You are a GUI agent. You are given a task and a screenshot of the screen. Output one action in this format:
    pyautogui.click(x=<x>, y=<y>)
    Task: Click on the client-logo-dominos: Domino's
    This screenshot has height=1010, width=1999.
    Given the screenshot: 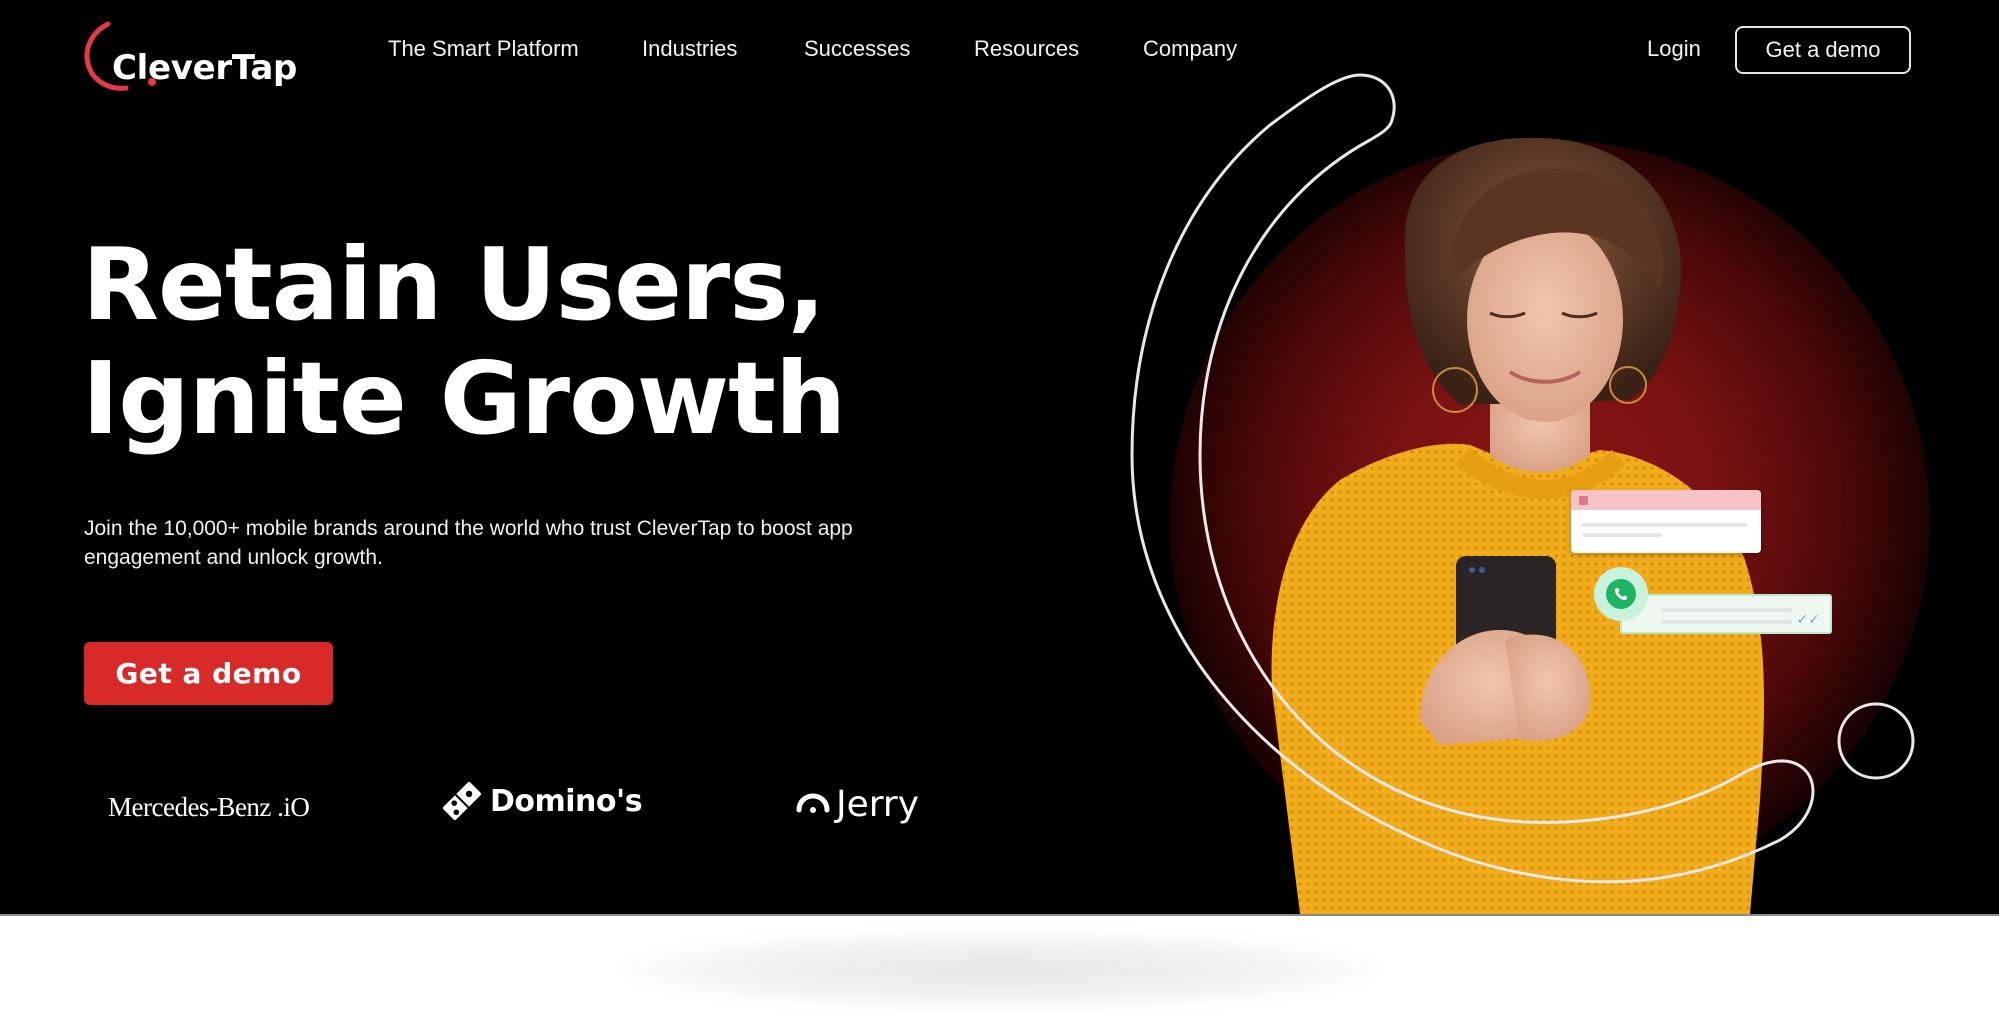 What is the action you would take?
    pyautogui.click(x=542, y=801)
    